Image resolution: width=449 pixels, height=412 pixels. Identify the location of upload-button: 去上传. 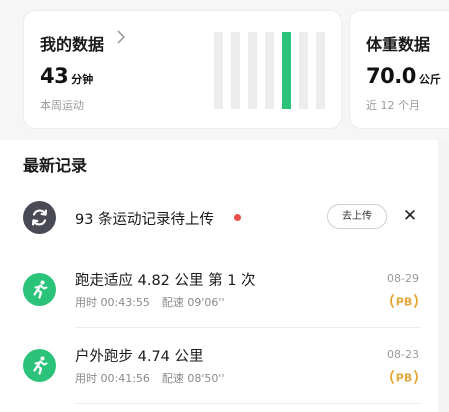
(357, 216).